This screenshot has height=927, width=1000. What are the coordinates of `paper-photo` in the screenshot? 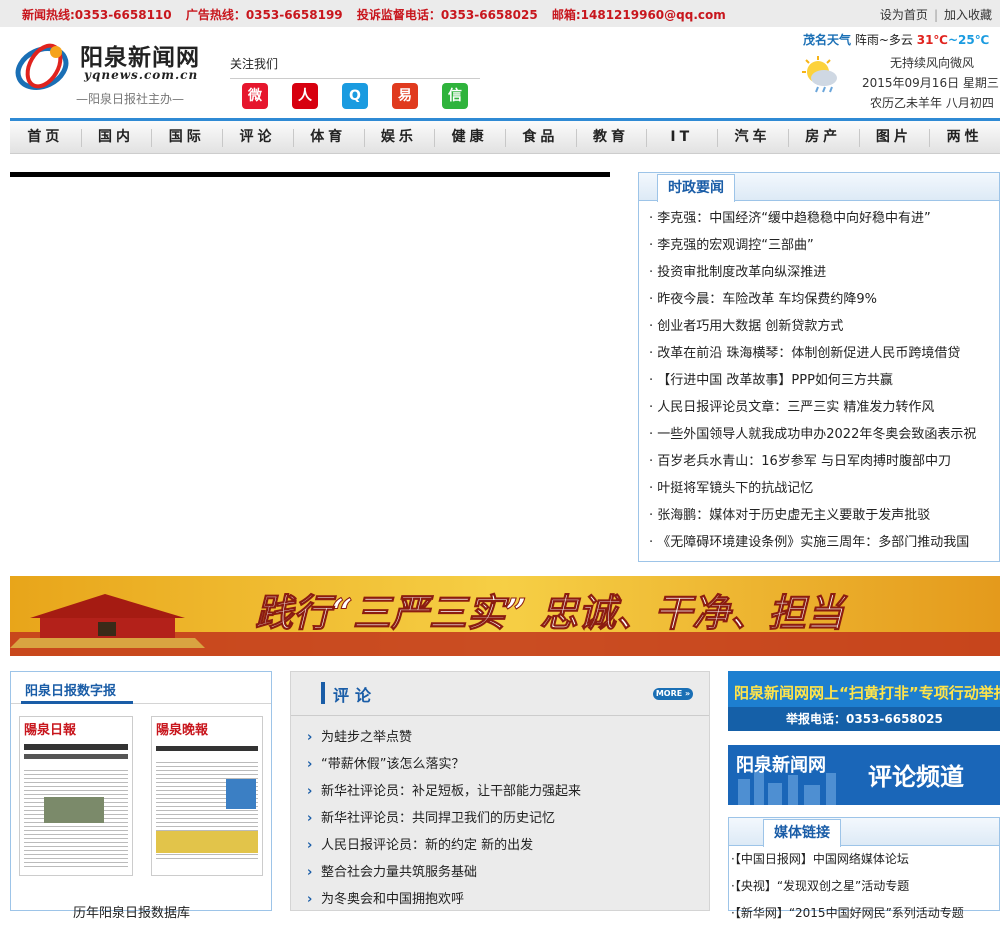 It's located at (74, 810).